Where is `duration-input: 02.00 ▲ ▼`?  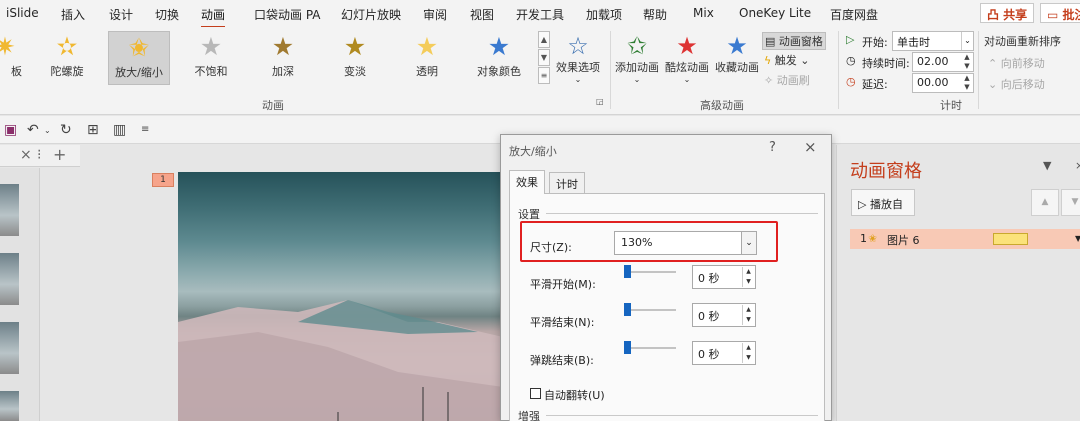
duration-input: 02.00 ▲ ▼ is located at coordinates (943, 62).